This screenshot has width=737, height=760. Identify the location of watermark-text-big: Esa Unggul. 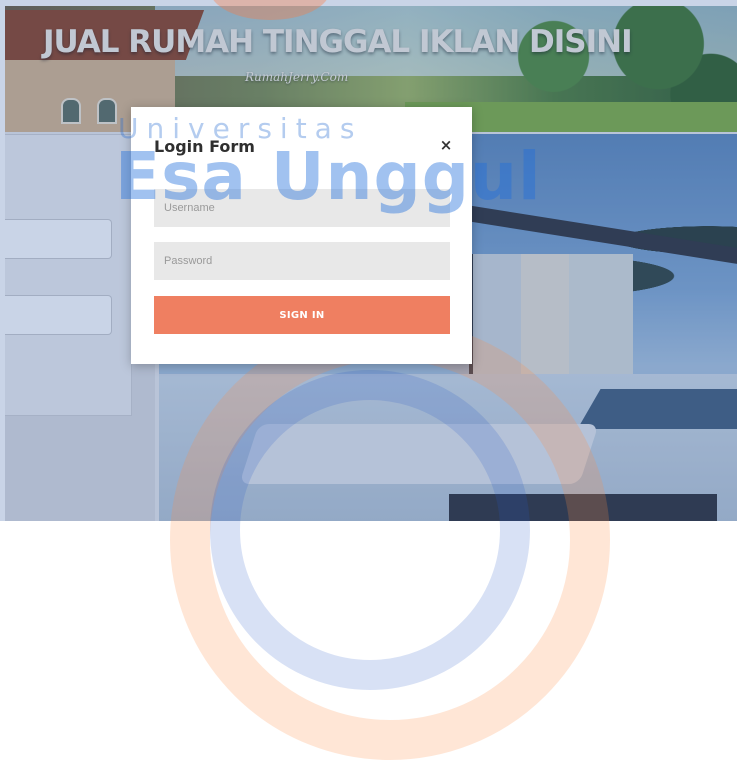
(328, 176).